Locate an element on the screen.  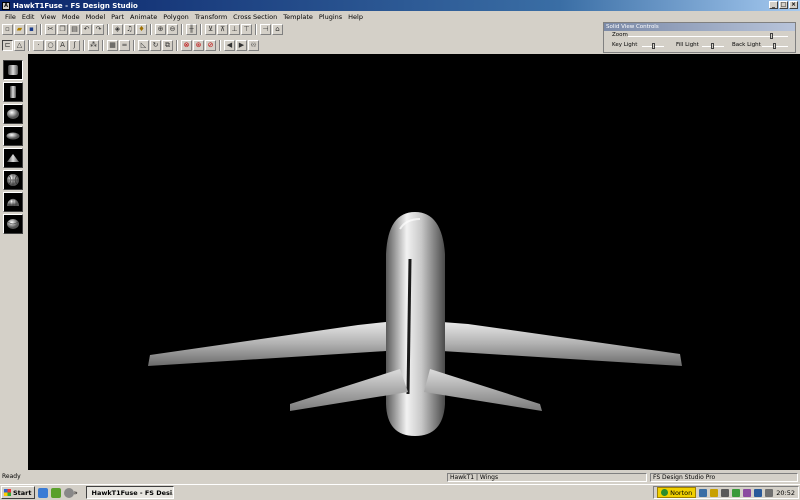
printer-icon is located at coordinates (769, 492).